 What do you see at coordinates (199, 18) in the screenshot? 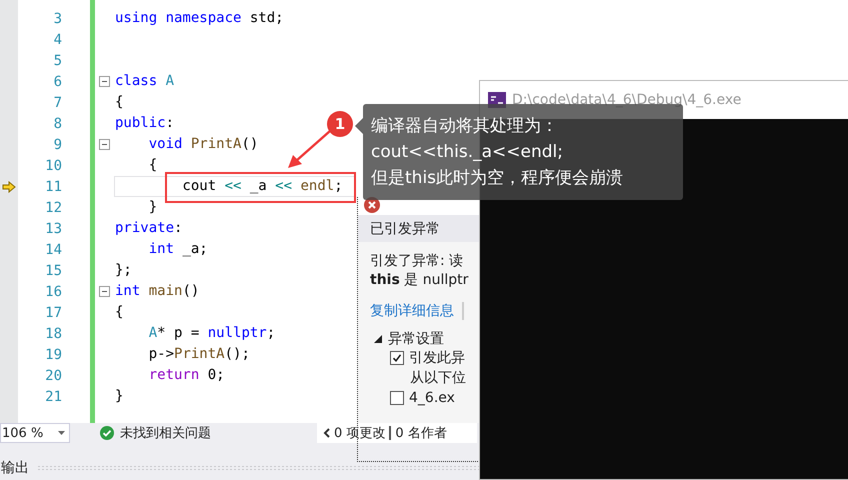
I see `code-line: using namespace std;` at bounding box center [199, 18].